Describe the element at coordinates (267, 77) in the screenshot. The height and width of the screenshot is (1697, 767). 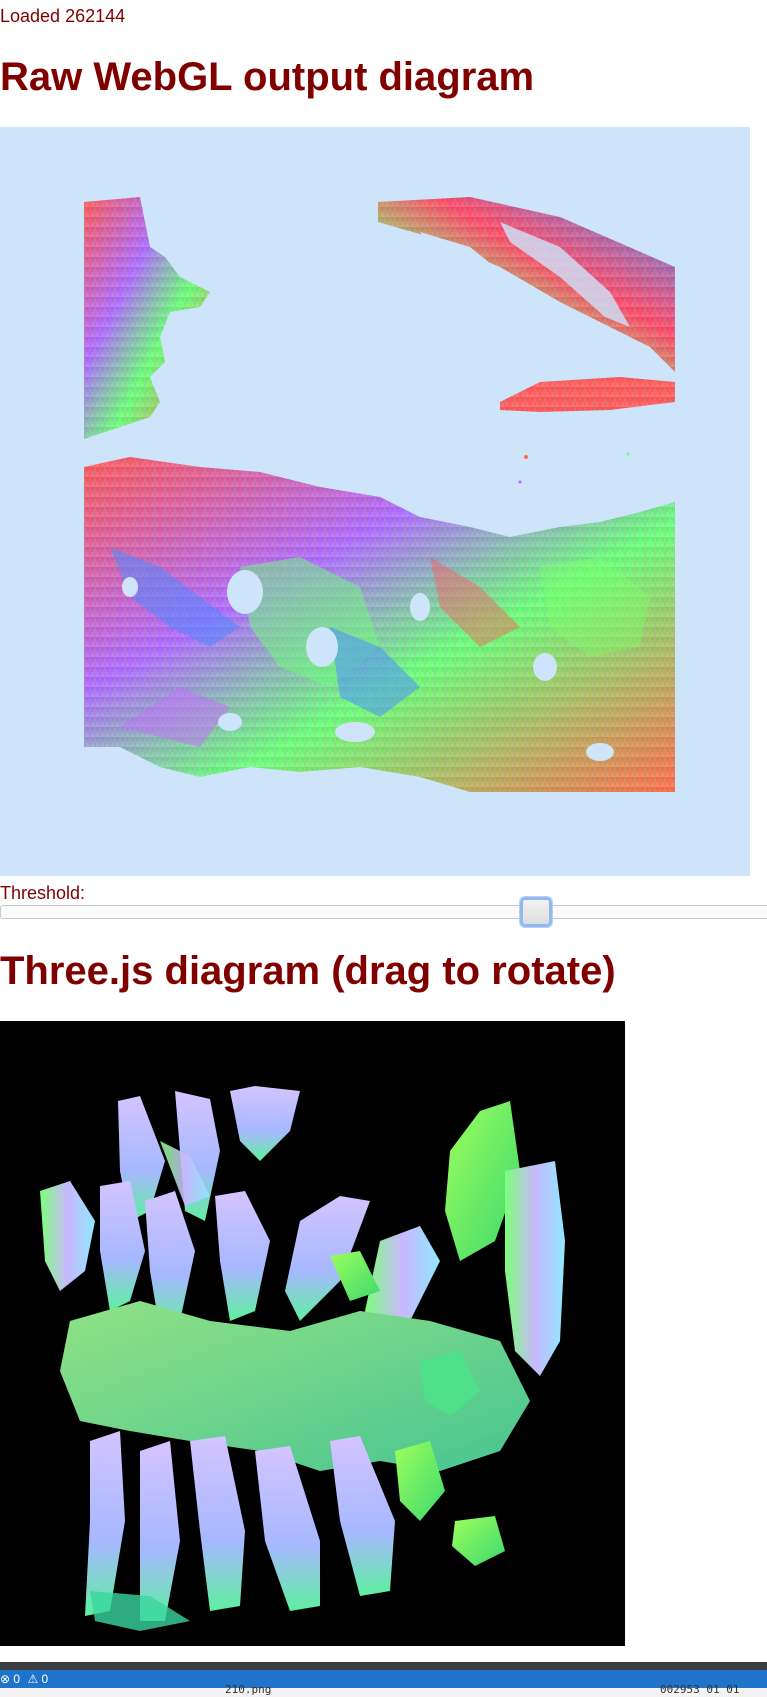
I see `raw-webgl-heading: Raw WebGL output diagram` at that location.